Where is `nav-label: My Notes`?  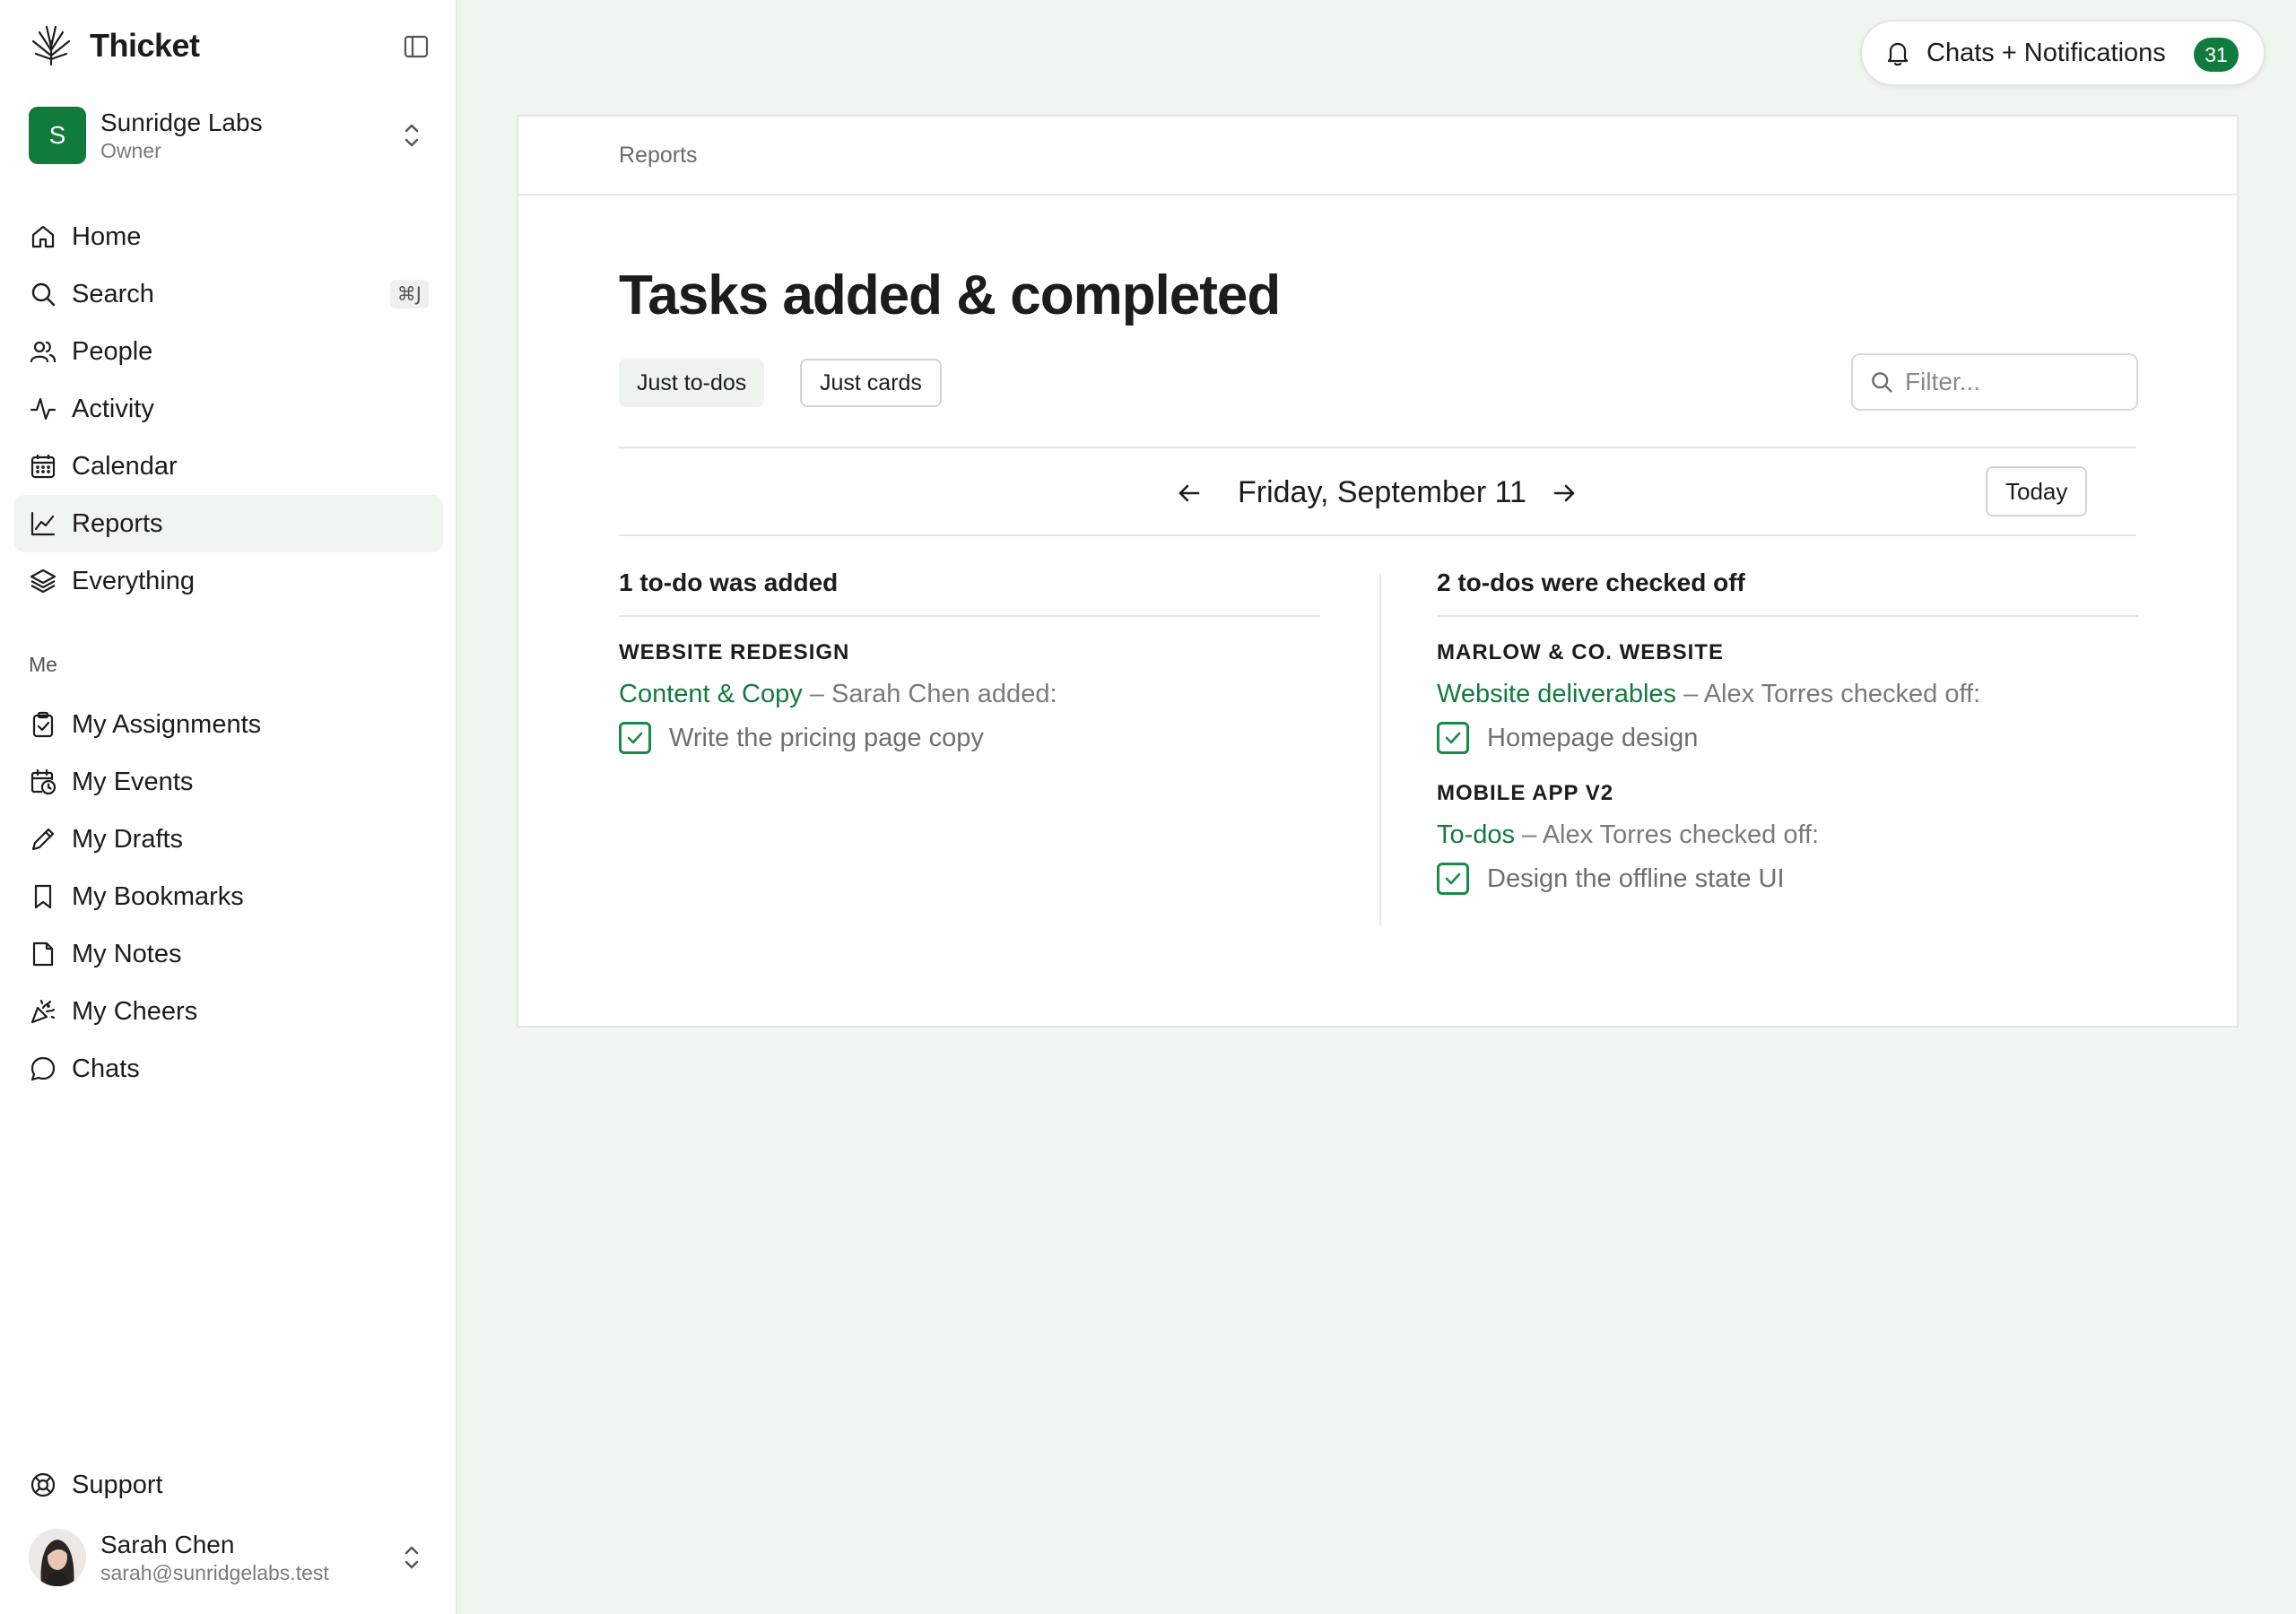
nav-label: My Notes is located at coordinates (127, 953).